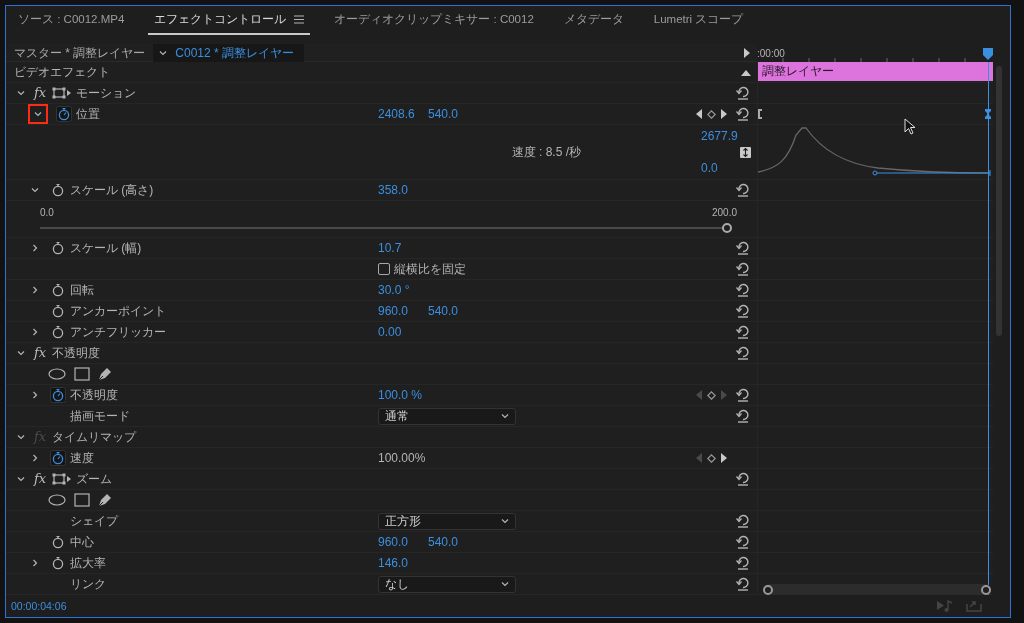  Describe the element at coordinates (403, 458) in the screenshot. I see `property-value: 100.00%` at that location.